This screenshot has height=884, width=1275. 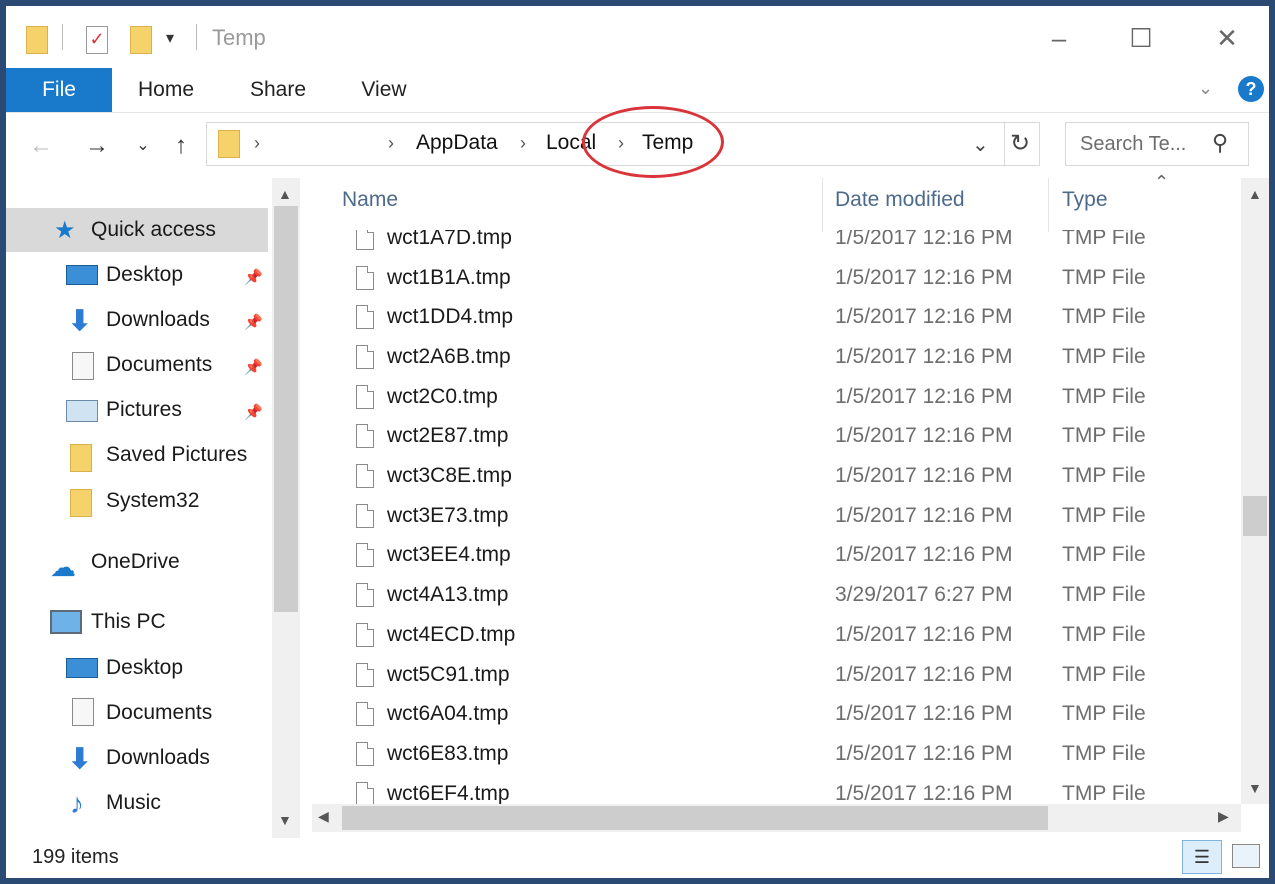 What do you see at coordinates (900, 200) in the screenshot?
I see `column-header-date: Date modified` at bounding box center [900, 200].